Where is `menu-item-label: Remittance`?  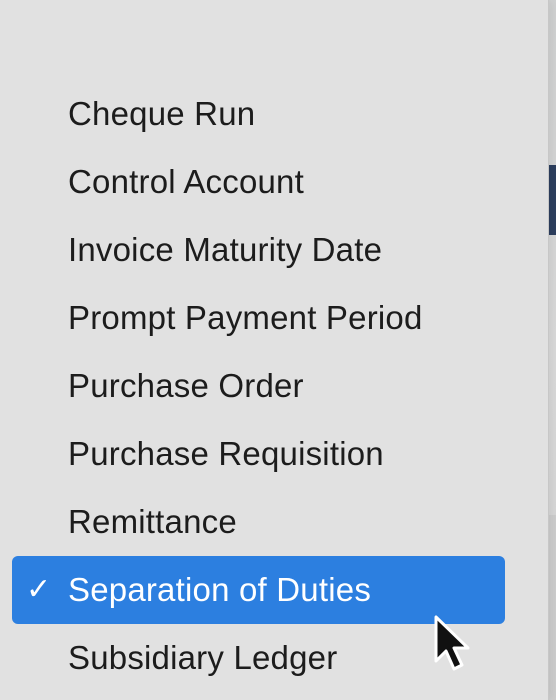
menu-item-label: Remittance is located at coordinates (152, 521).